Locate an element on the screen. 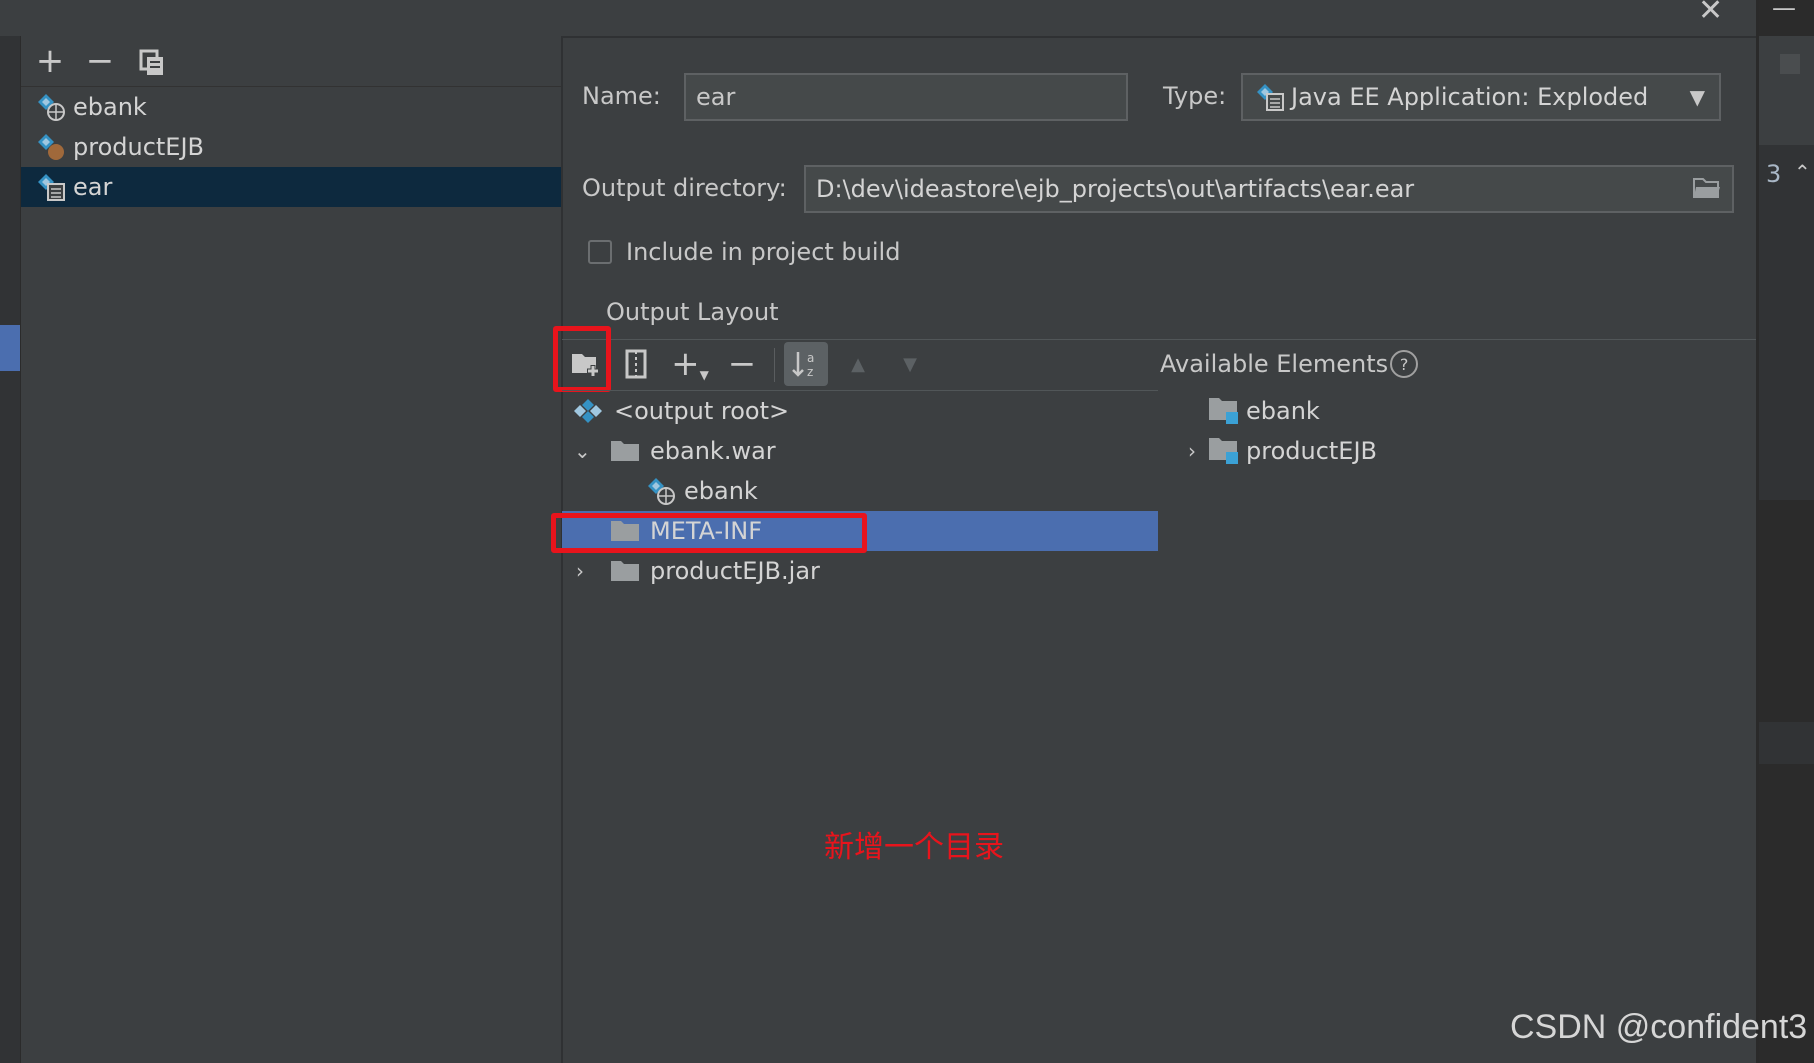  archive-icon is located at coordinates (636, 364).